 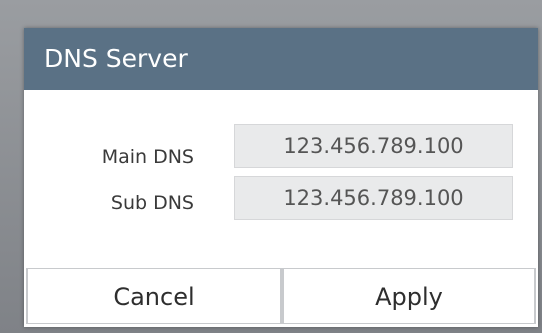 I want to click on sub-dns-field: 123.456.789.100, so click(x=373, y=198).